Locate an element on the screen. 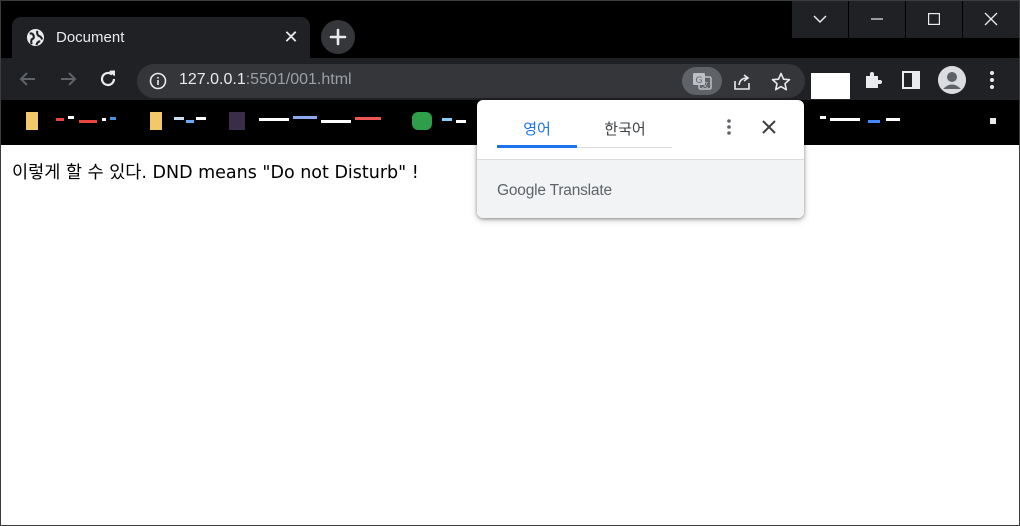  tab-close-icon: ✕ is located at coordinates (291, 37).